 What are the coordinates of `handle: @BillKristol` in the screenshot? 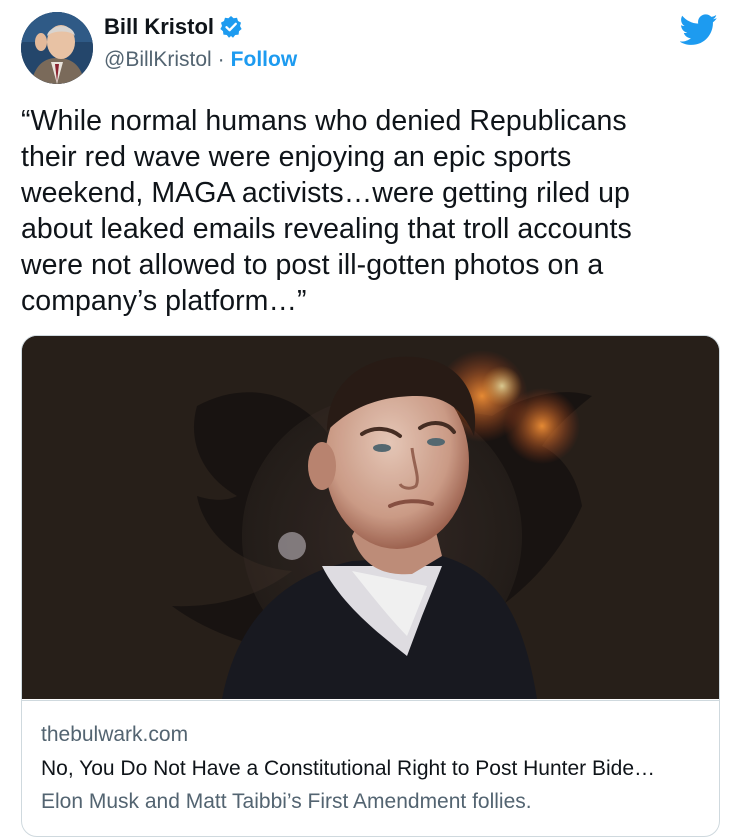 It's located at (158, 60).